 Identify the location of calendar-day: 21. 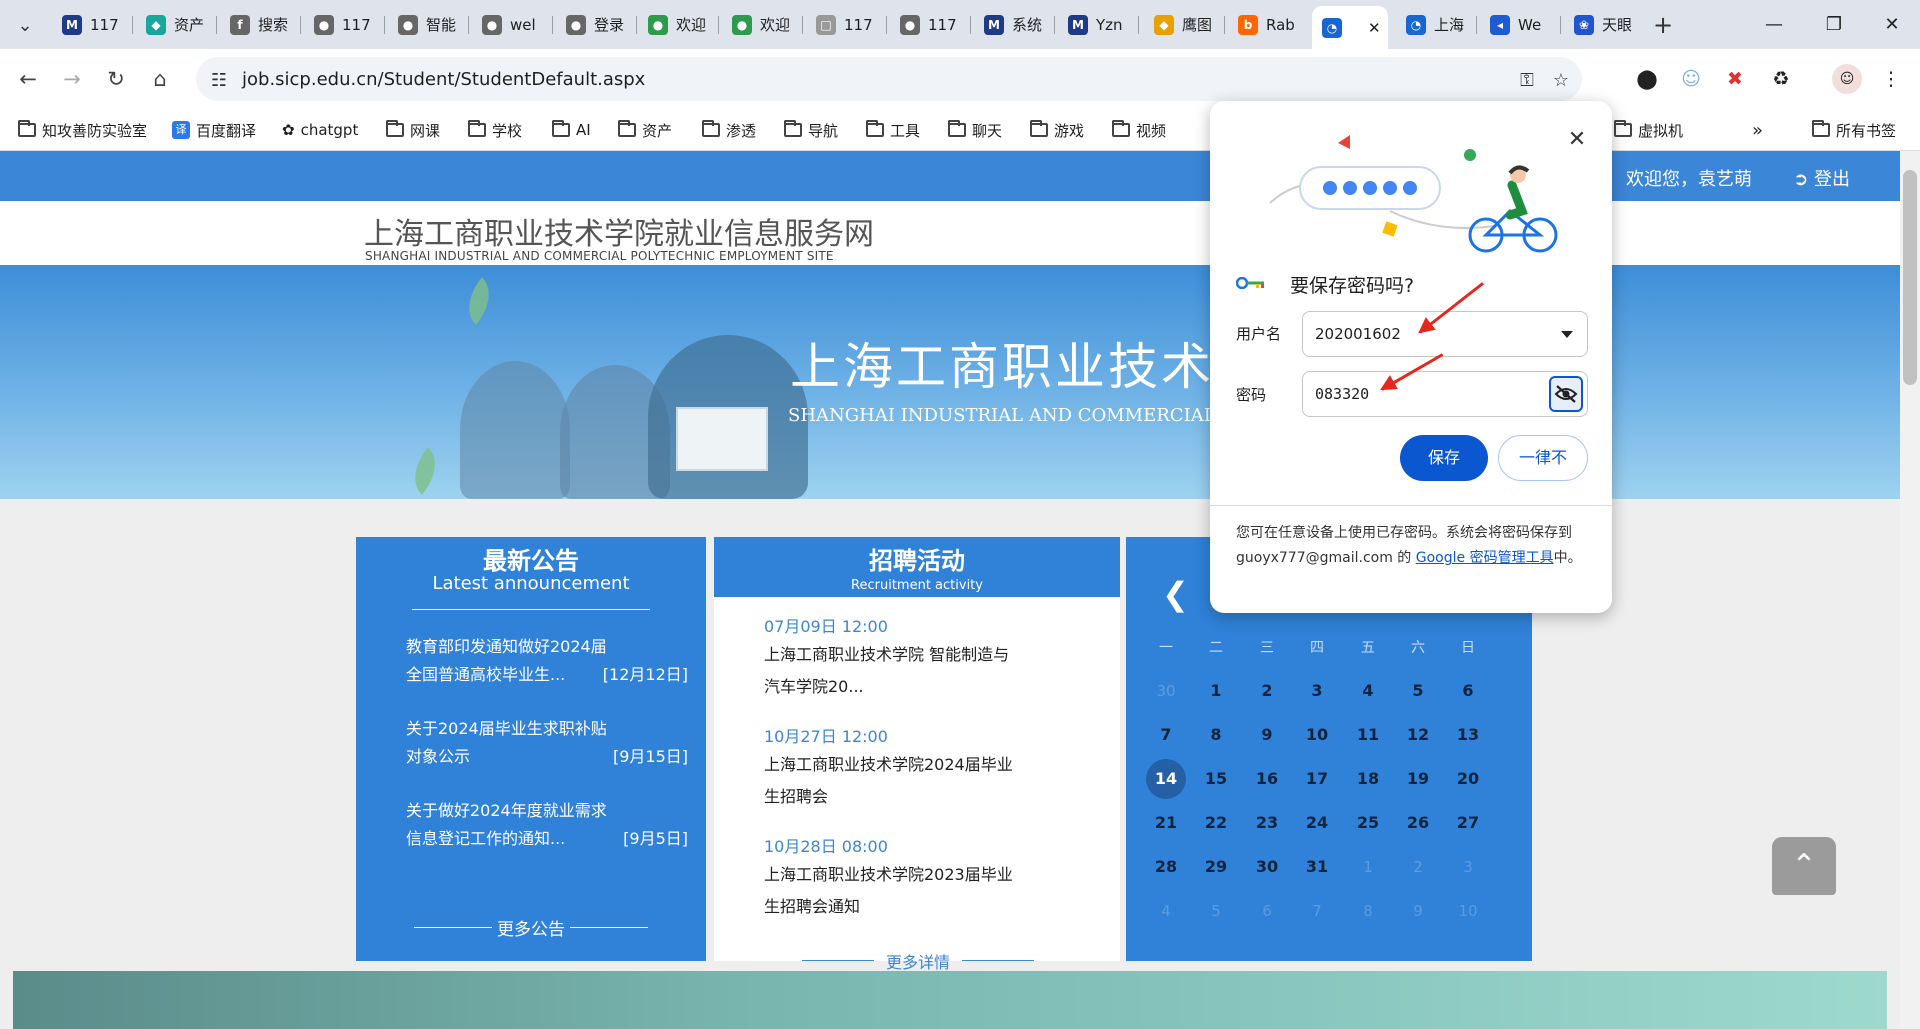
(1166, 823).